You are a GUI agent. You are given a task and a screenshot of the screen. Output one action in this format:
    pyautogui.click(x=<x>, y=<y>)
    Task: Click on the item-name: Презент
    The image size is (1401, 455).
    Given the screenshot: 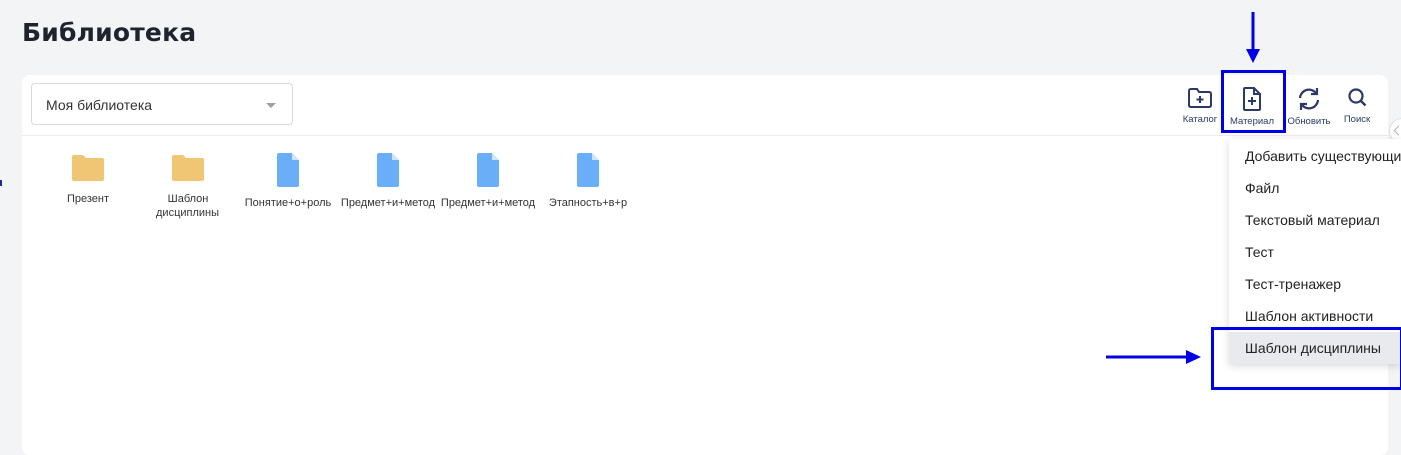 What is the action you would take?
    pyautogui.click(x=88, y=199)
    